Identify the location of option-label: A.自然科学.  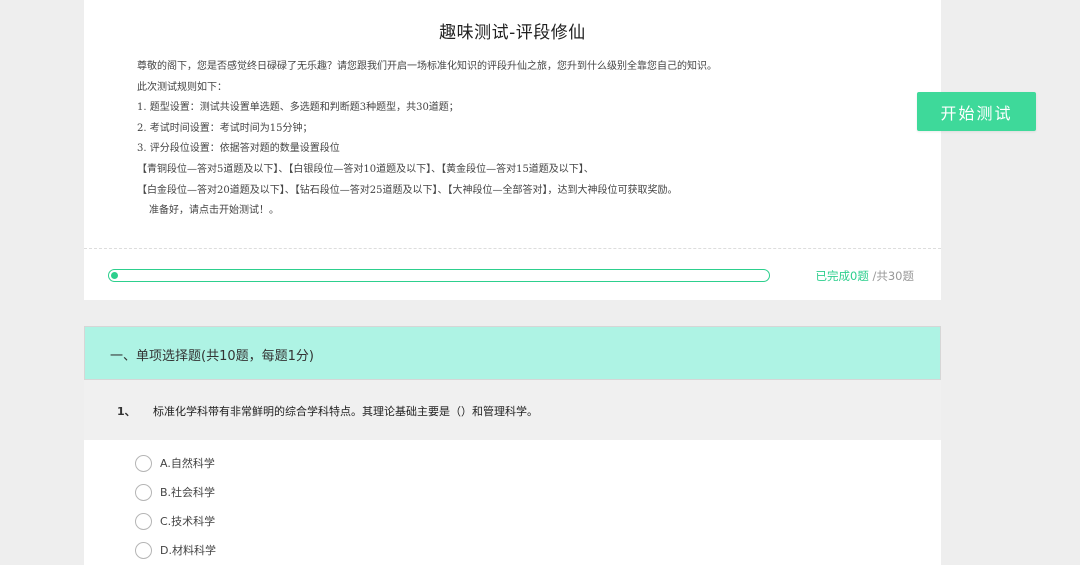
(187, 463).